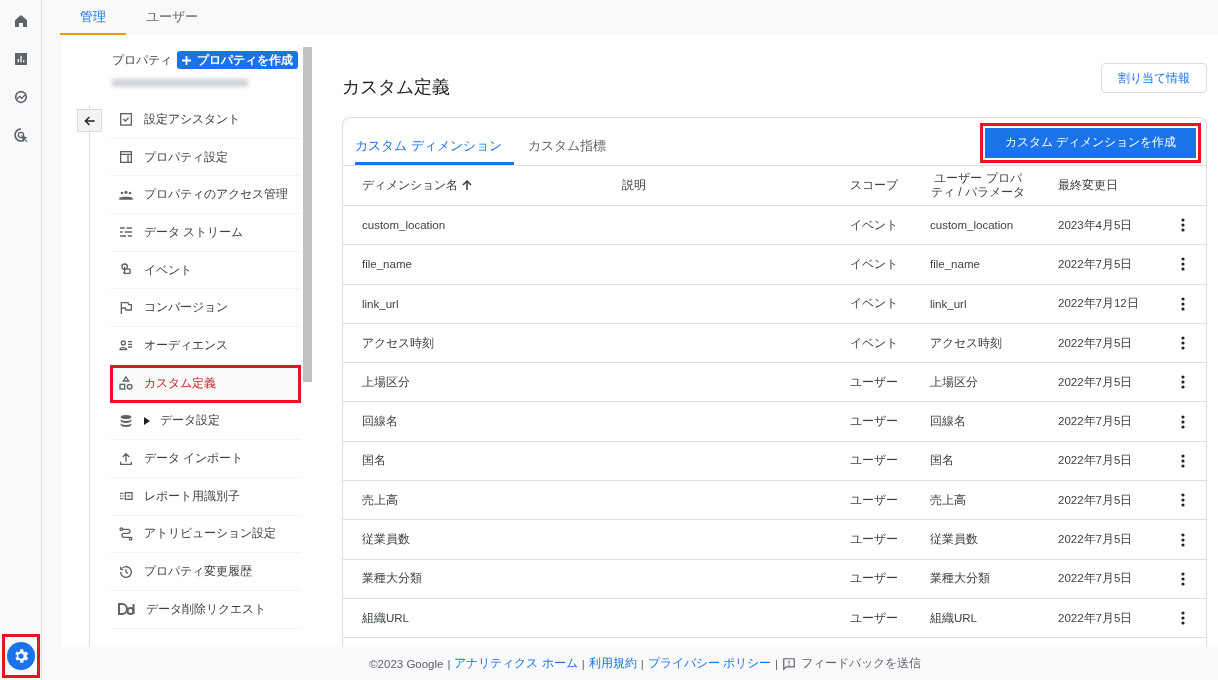  Describe the element at coordinates (875, 185) in the screenshot. I see `column-header: スコープ` at that location.